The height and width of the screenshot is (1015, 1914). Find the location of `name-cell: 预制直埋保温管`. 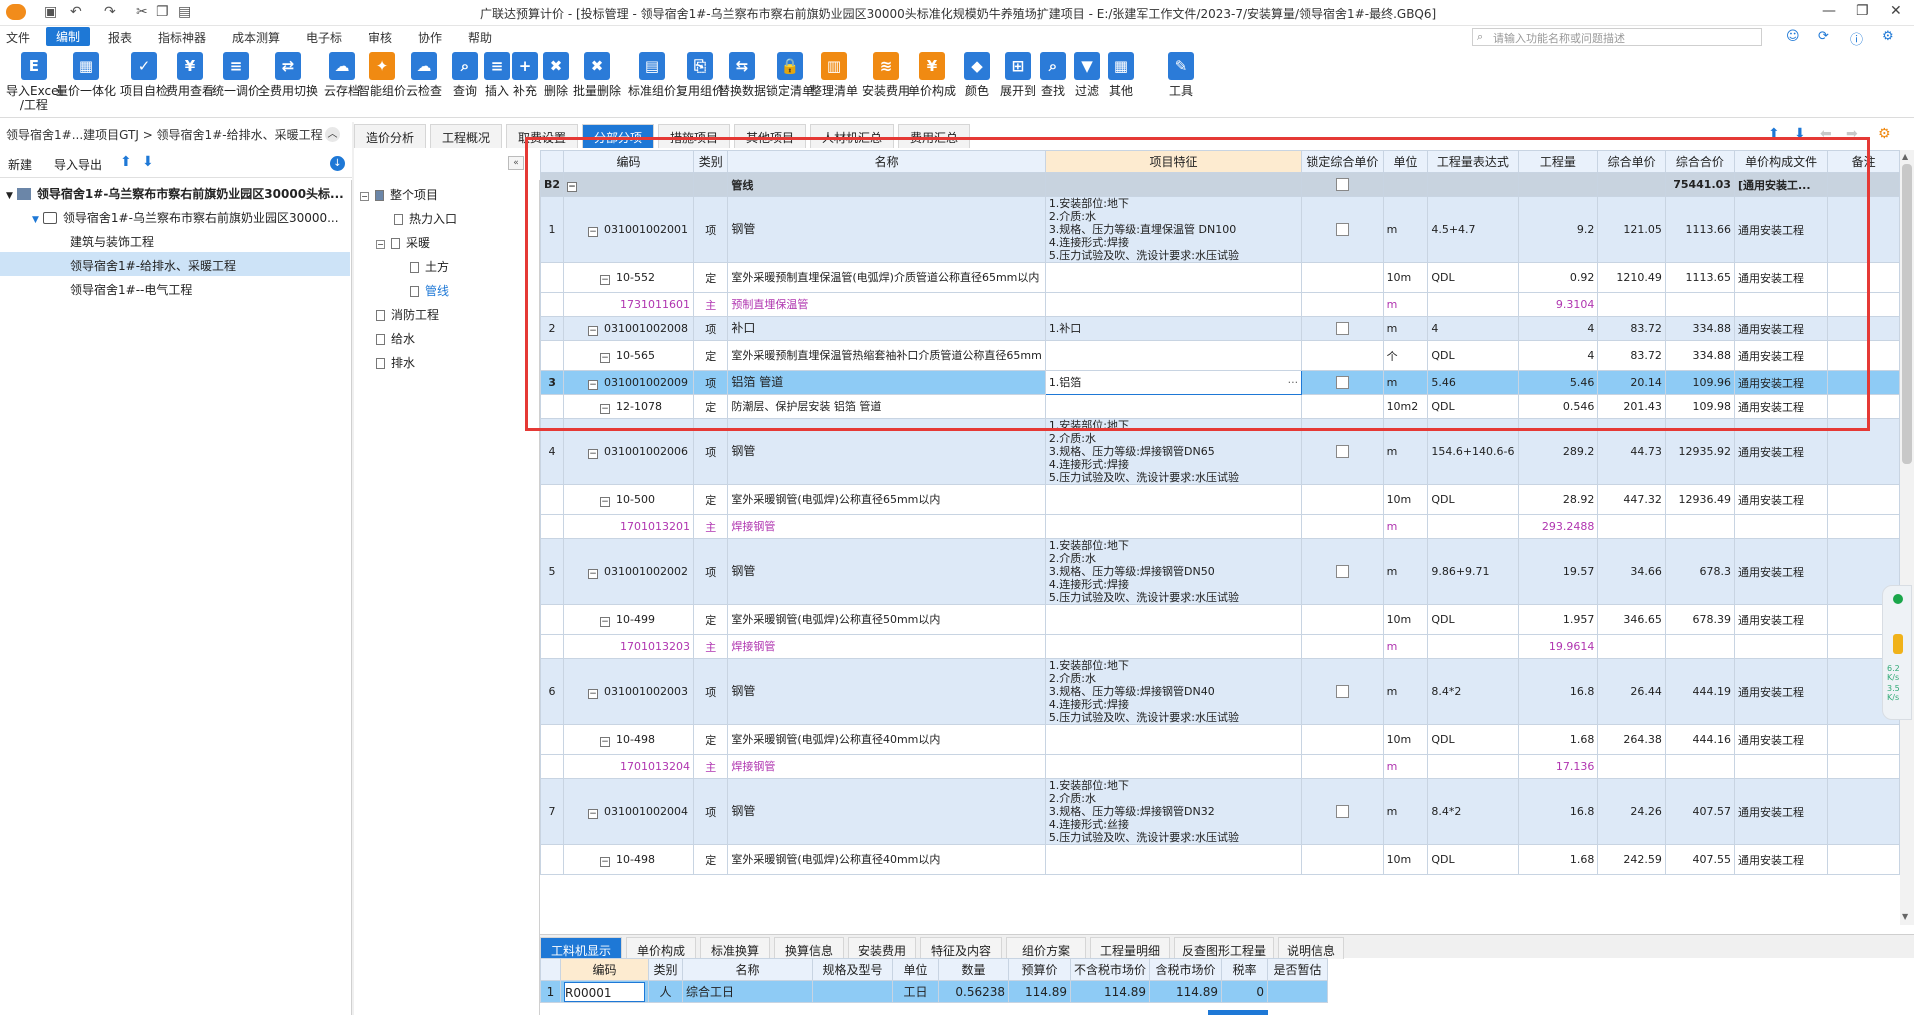

name-cell: 预制直埋保温管 is located at coordinates (886, 304).